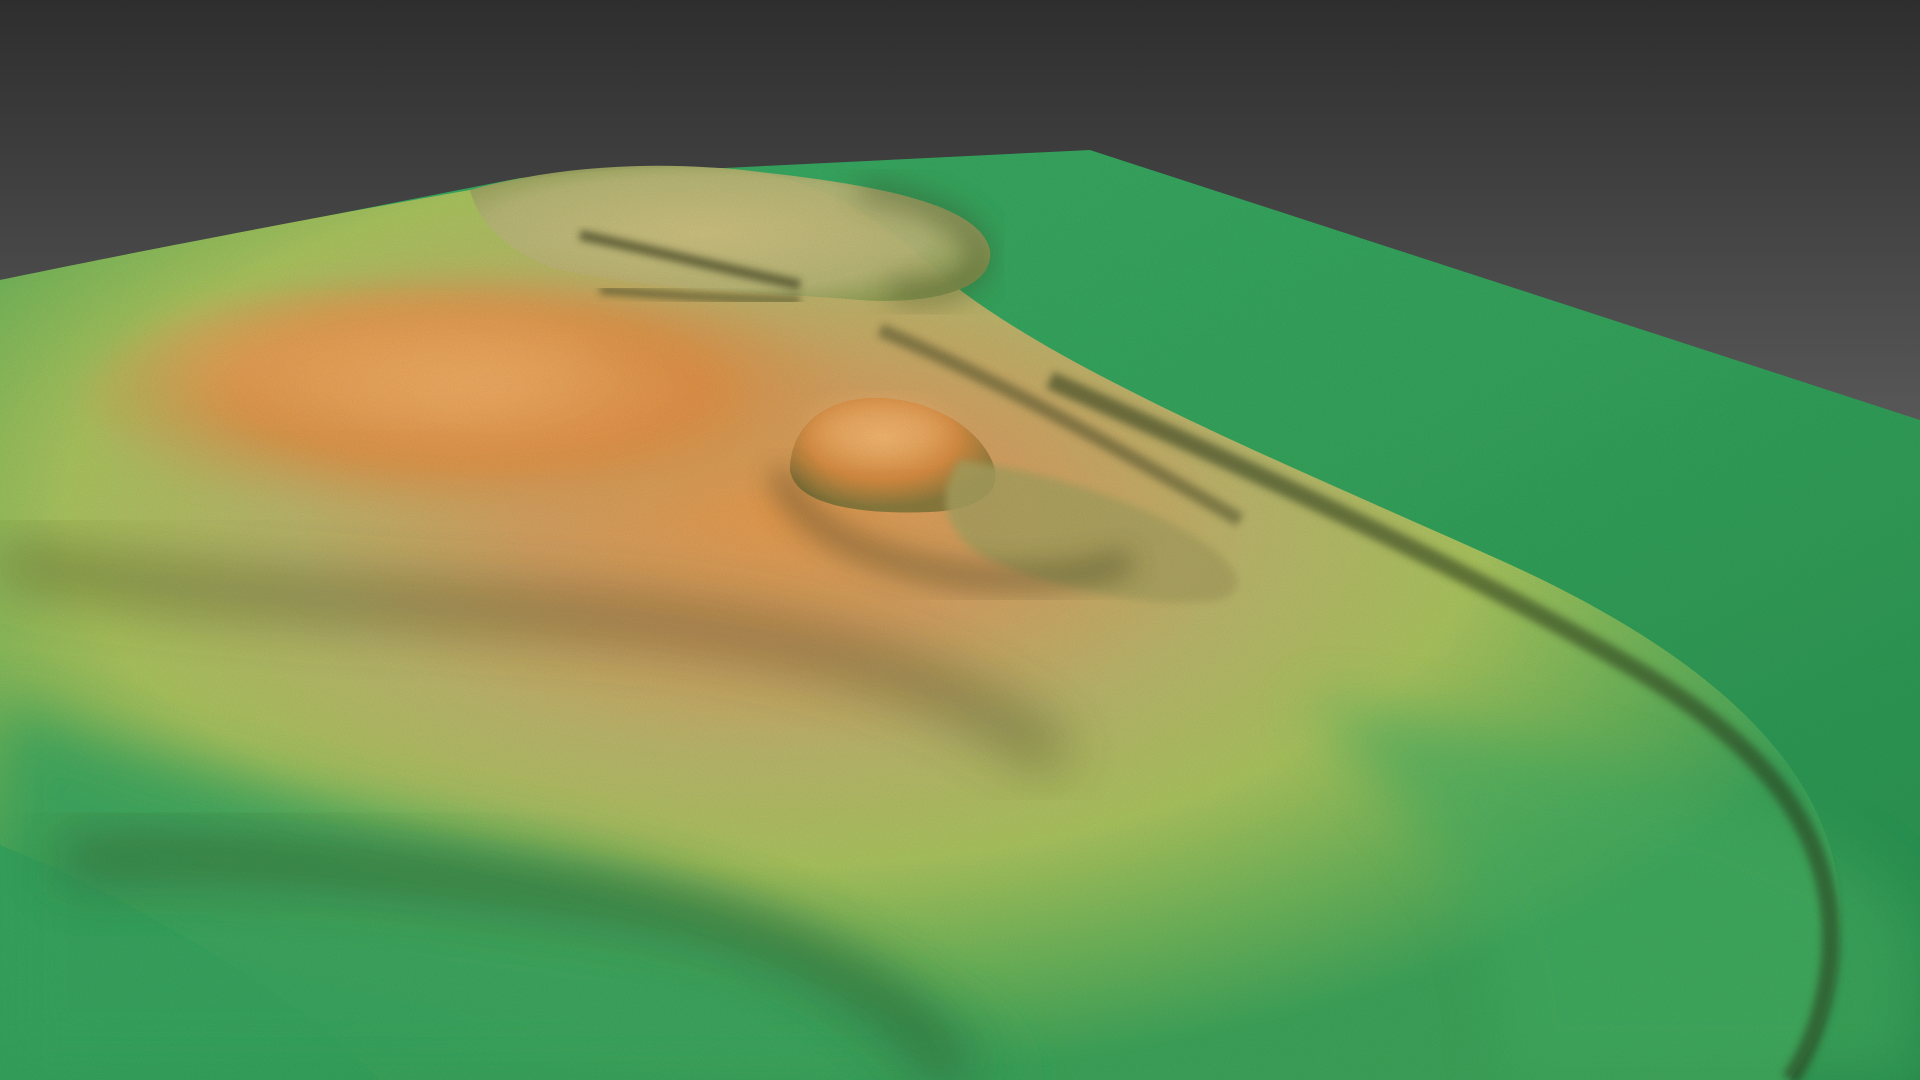 The image size is (1920, 1080). I want to click on mound-highlight, so click(880, 430).